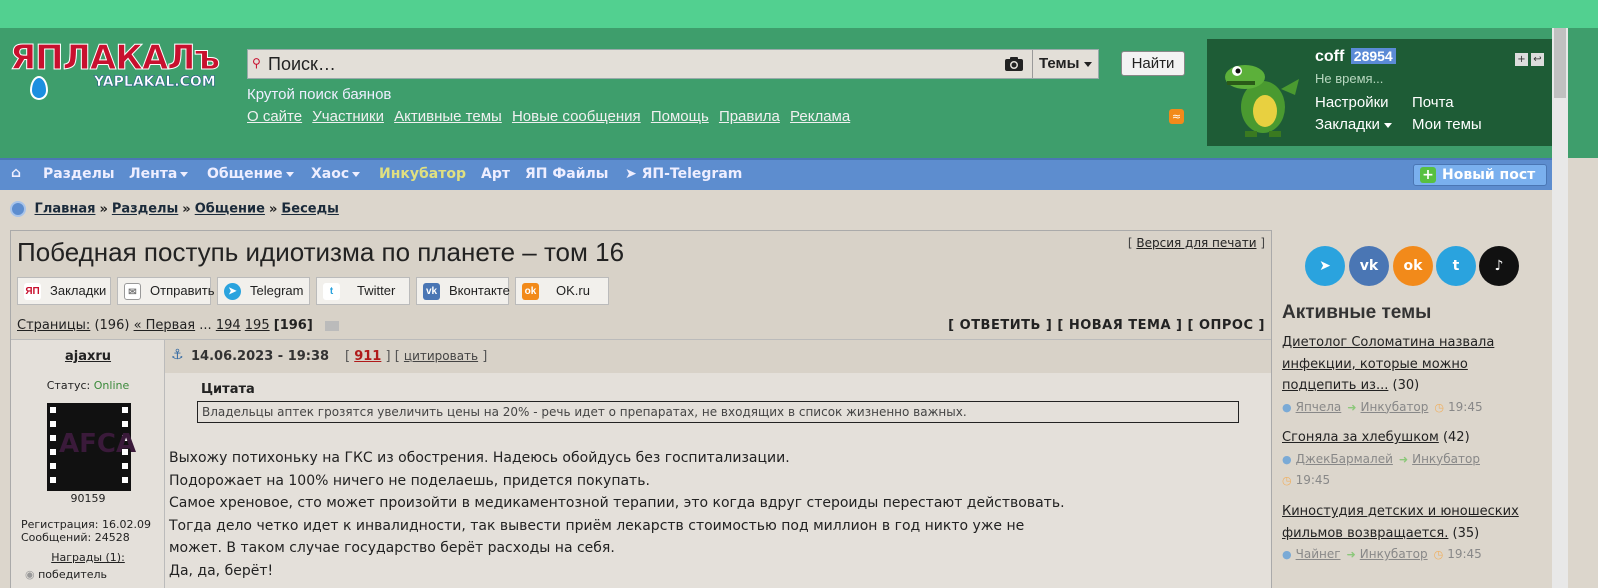  I want to click on page-first: « Первая, so click(165, 325).